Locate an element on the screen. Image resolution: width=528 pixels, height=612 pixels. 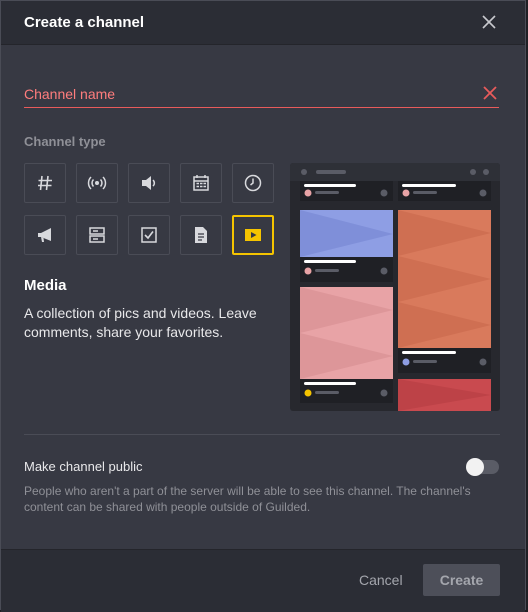
channel-type-voice-button is located at coordinates (149, 183).